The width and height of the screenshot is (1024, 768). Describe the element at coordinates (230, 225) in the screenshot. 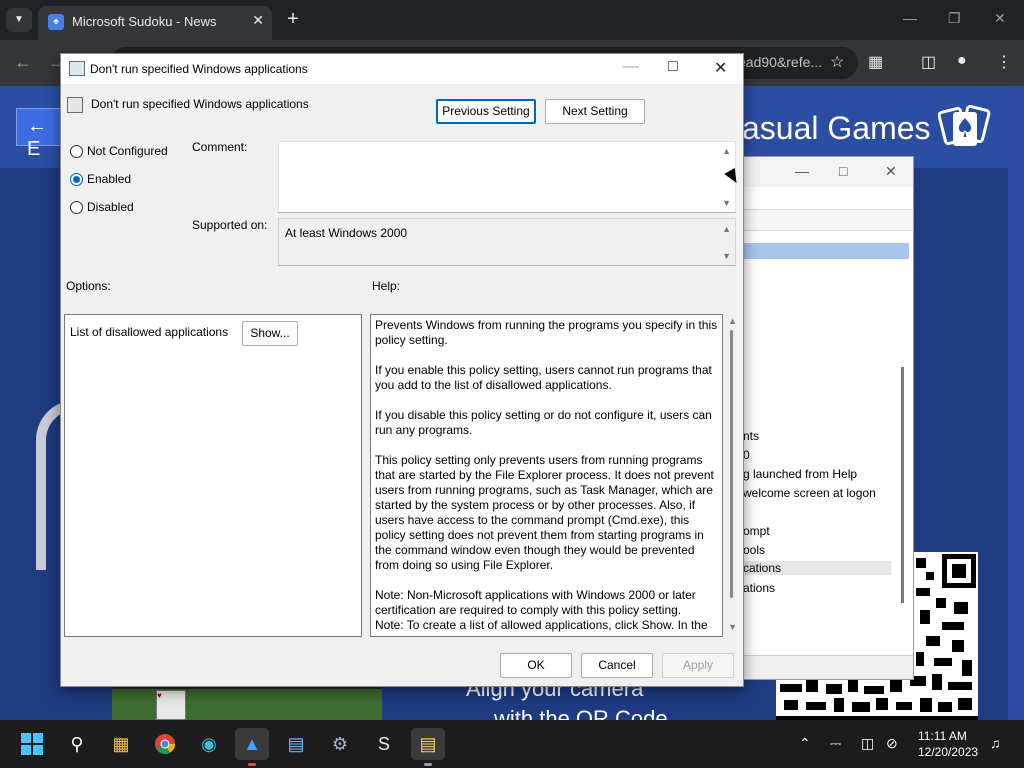

I see `supported-on-label: Supported on:` at that location.